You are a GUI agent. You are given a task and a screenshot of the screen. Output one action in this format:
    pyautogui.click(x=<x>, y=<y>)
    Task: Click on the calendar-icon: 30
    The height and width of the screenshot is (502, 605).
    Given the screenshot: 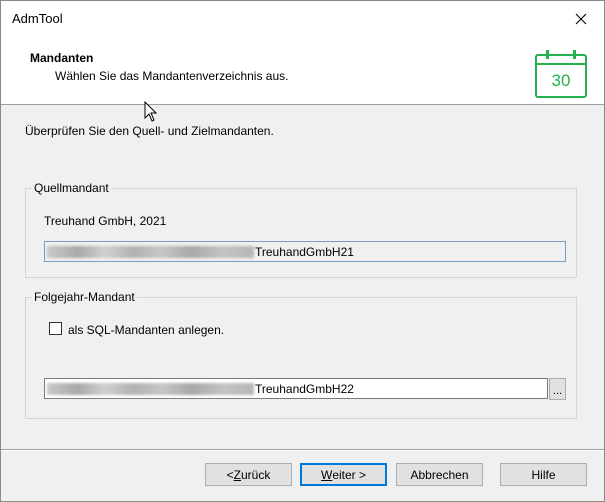 What is the action you would take?
    pyautogui.click(x=561, y=74)
    